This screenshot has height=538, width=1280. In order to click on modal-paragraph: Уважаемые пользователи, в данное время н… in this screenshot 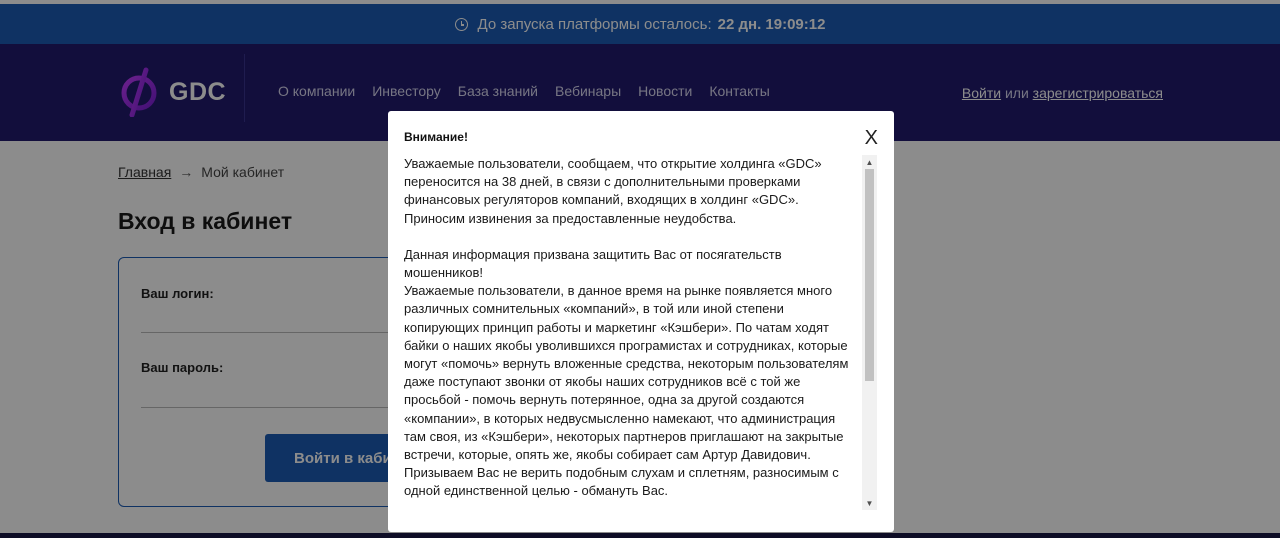, I will do `click(628, 373)`.